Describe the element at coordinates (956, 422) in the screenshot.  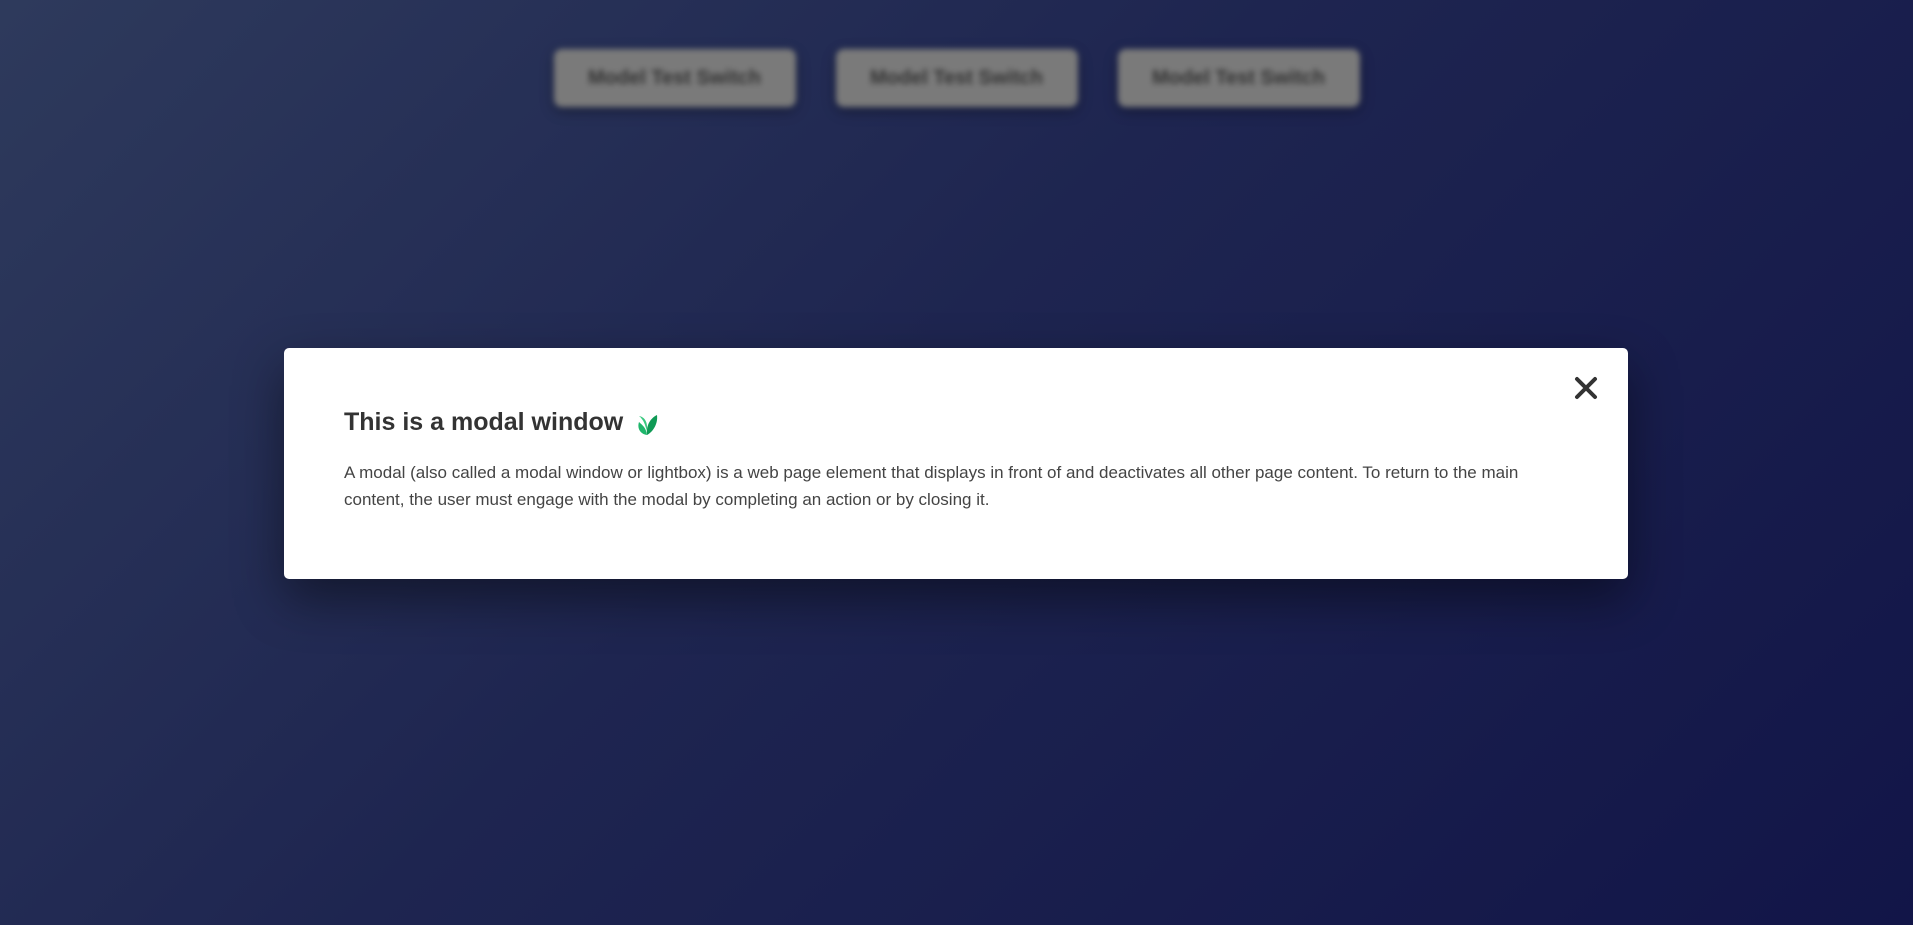
I see `modal-title: This is a modal window` at that location.